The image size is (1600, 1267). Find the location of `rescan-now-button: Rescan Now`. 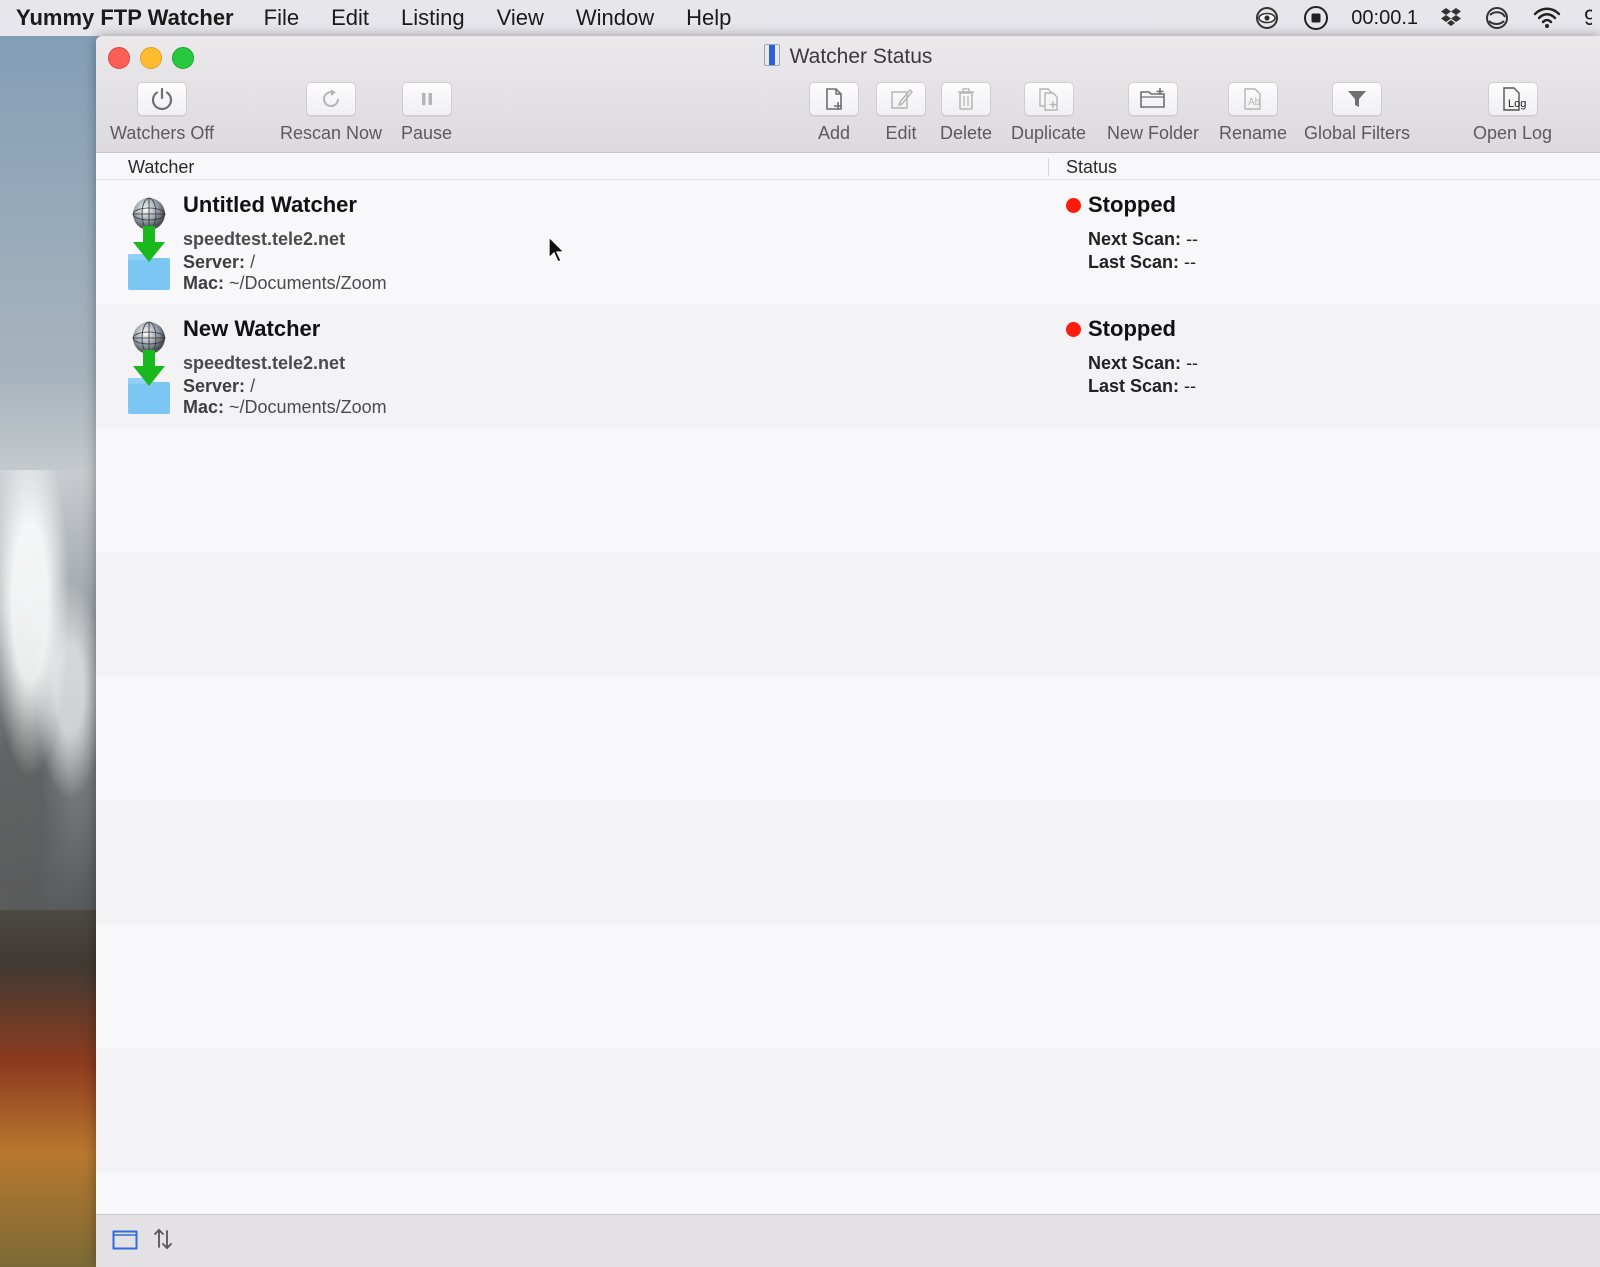

rescan-now-button: Rescan Now is located at coordinates (331, 113).